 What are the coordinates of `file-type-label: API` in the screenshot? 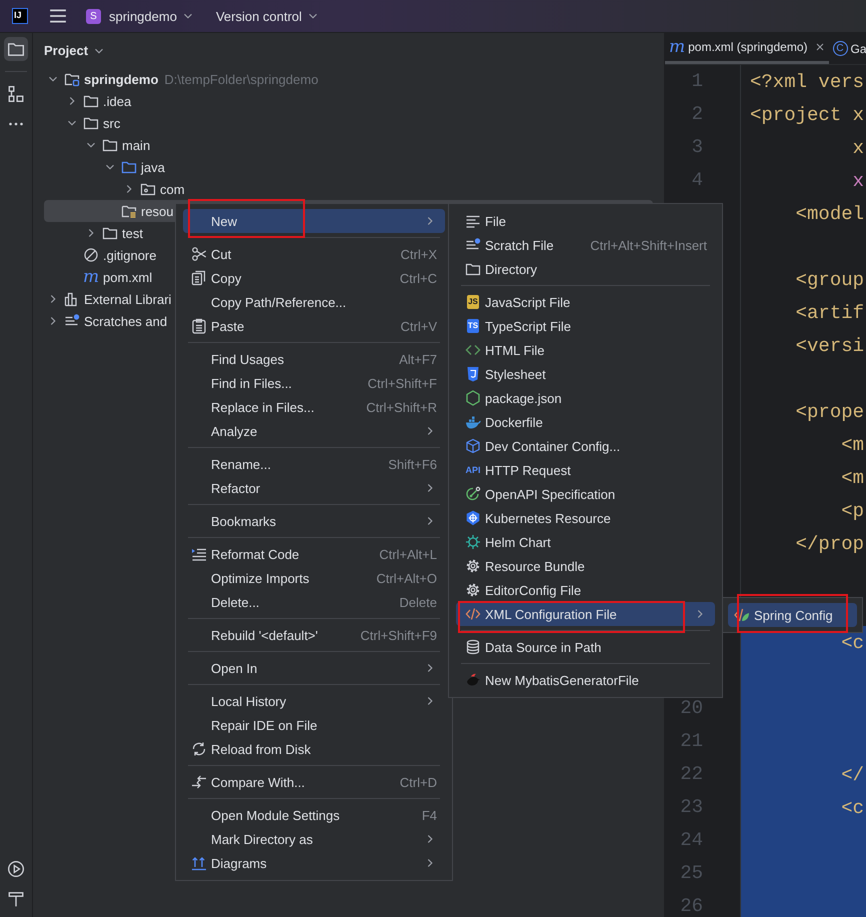 It's located at (473, 470).